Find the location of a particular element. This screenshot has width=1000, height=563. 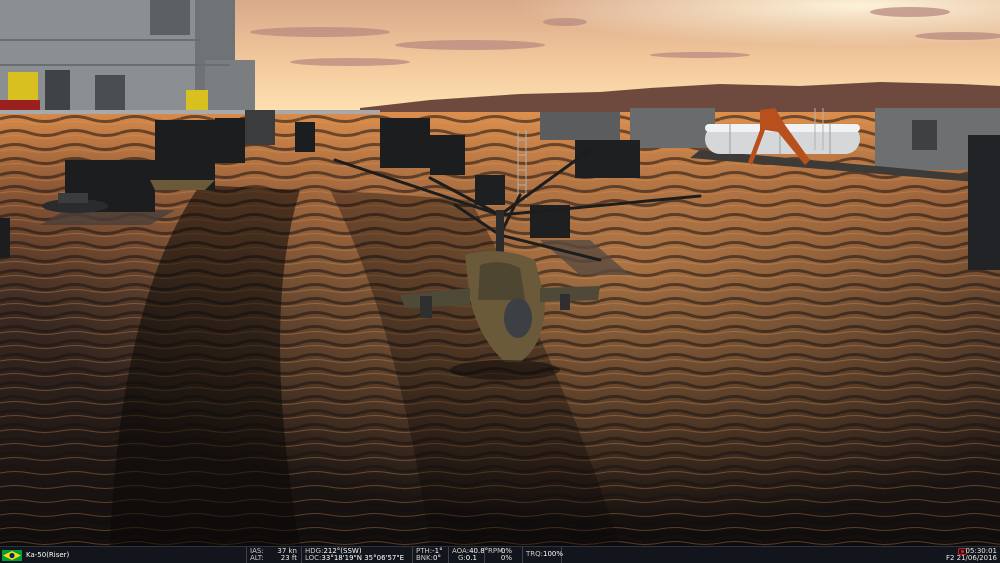

aircraft-name: Ka-50(Riser) is located at coordinates (48, 555).